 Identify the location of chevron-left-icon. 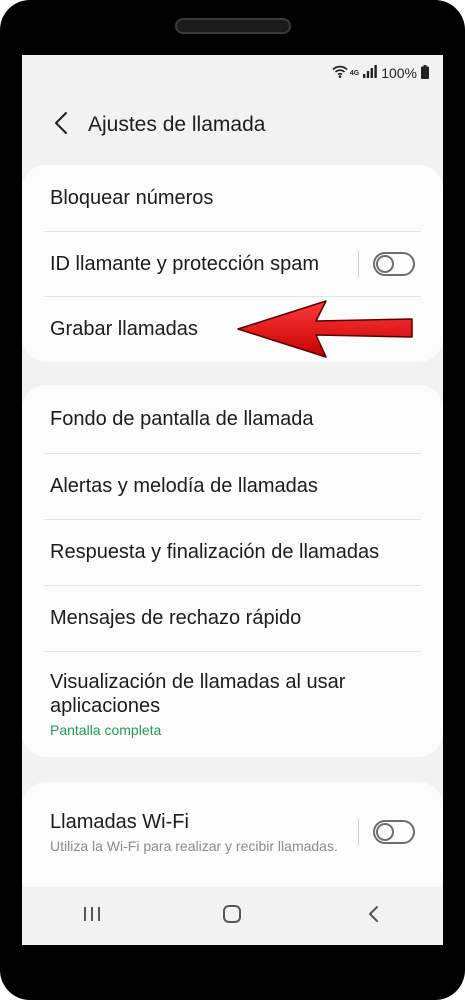
(61, 125).